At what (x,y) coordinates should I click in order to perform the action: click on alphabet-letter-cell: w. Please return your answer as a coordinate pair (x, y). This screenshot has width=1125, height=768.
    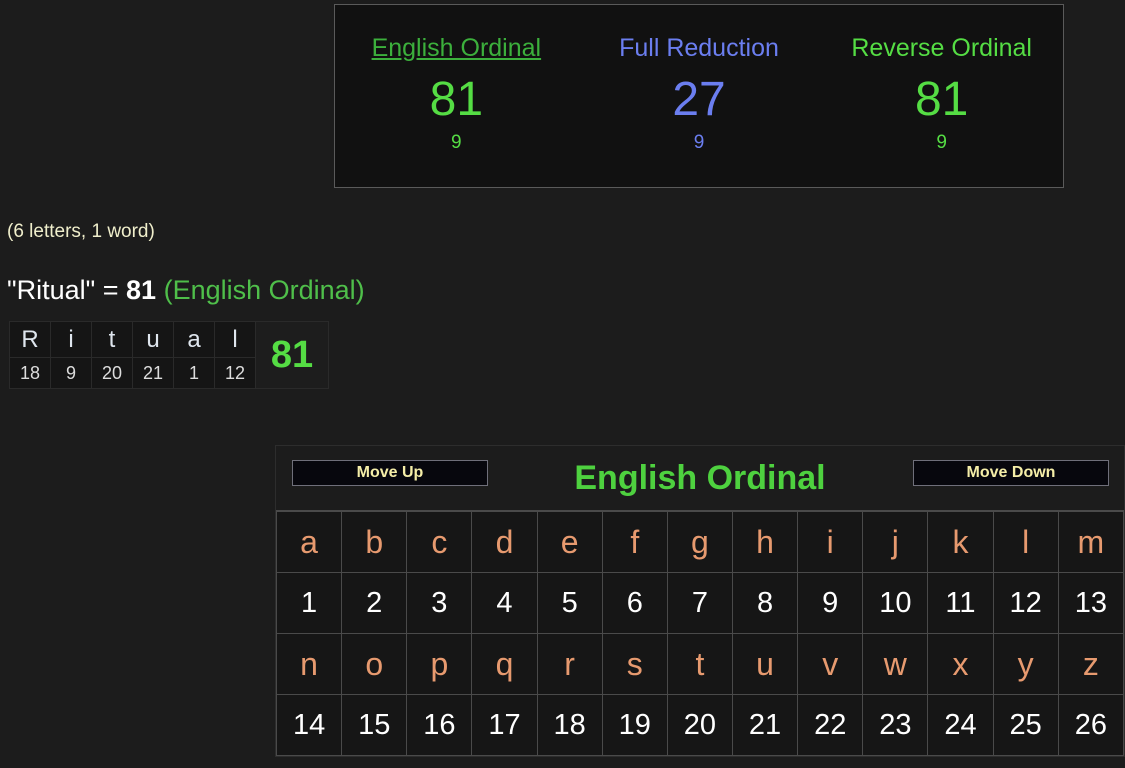
    Looking at the image, I should click on (895, 664).